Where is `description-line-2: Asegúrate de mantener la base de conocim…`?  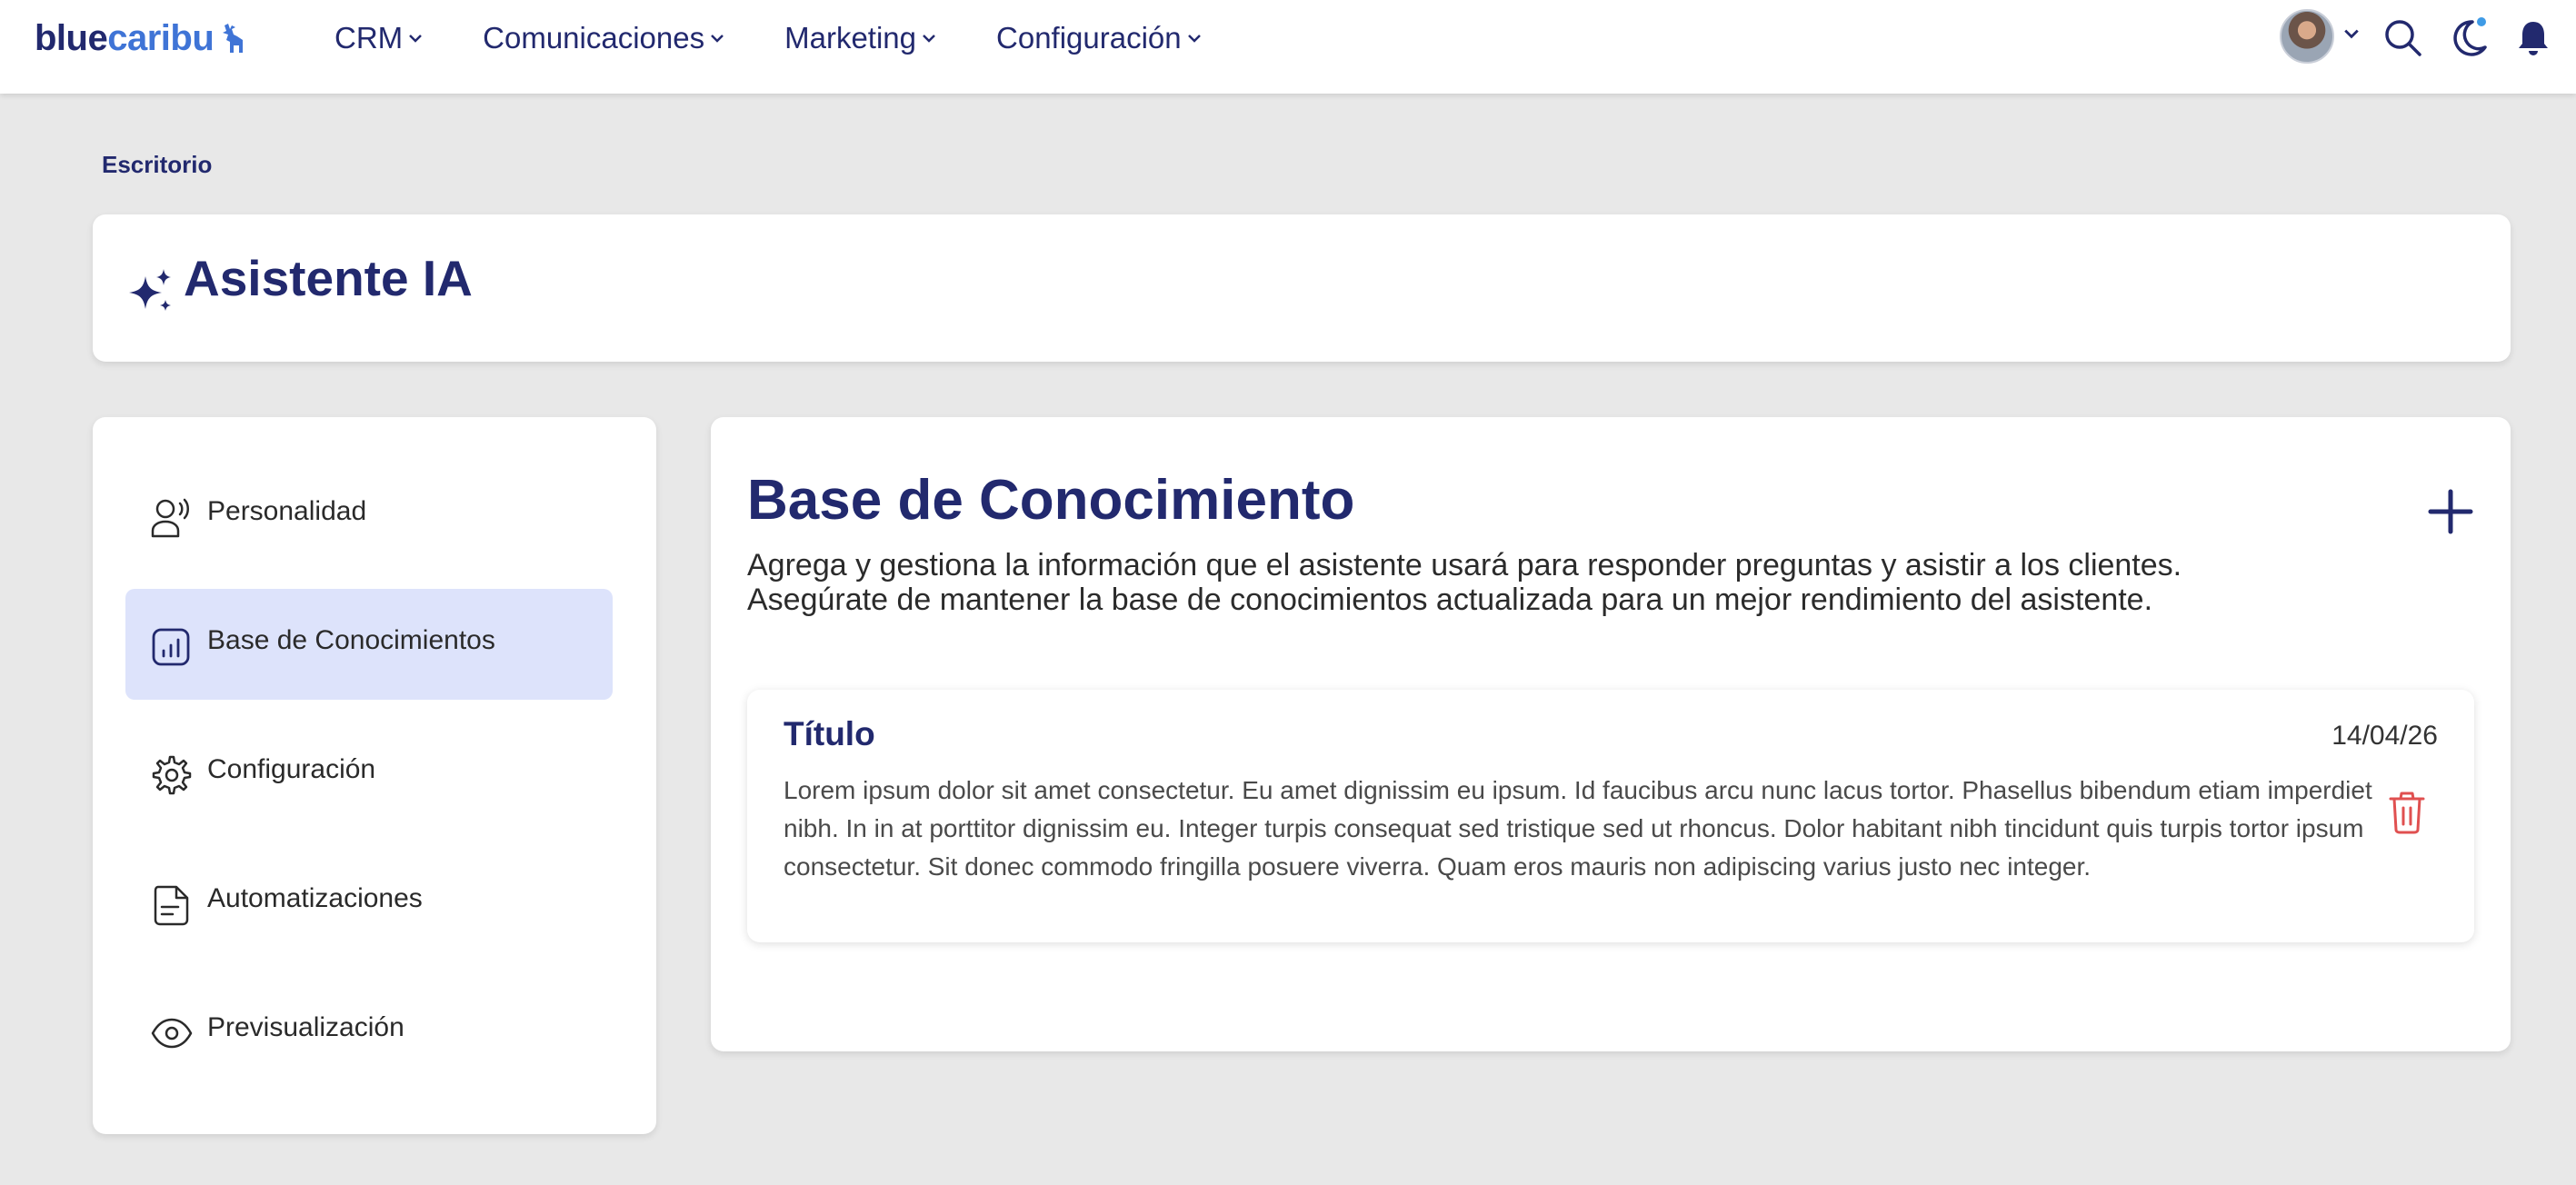 description-line-2: Asegúrate de mantener la base de conocim… is located at coordinates (1450, 600).